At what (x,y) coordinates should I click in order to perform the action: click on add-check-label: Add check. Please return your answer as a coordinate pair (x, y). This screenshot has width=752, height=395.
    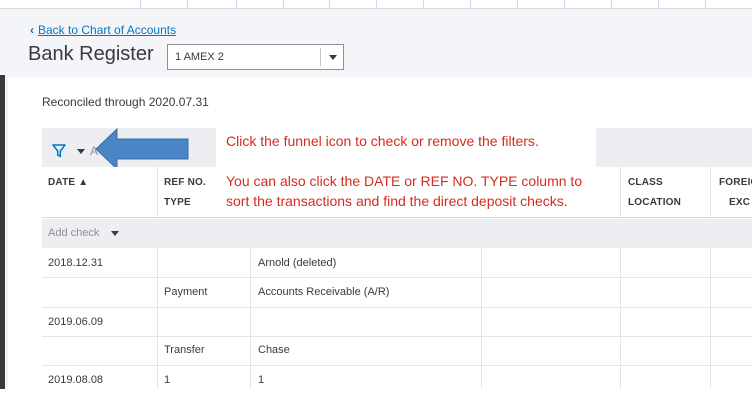
    Looking at the image, I should click on (73, 233).